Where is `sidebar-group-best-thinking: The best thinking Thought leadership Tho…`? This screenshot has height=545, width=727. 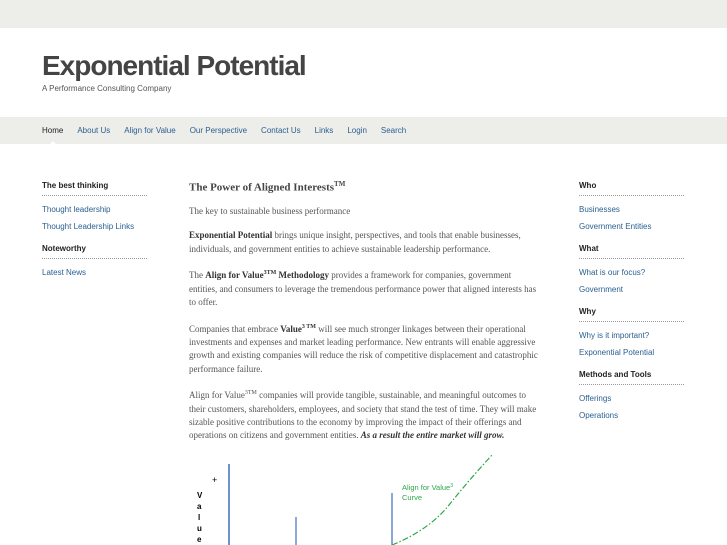 sidebar-group-best-thinking: The best thinking Thought leadership Tho… is located at coordinates (94, 206).